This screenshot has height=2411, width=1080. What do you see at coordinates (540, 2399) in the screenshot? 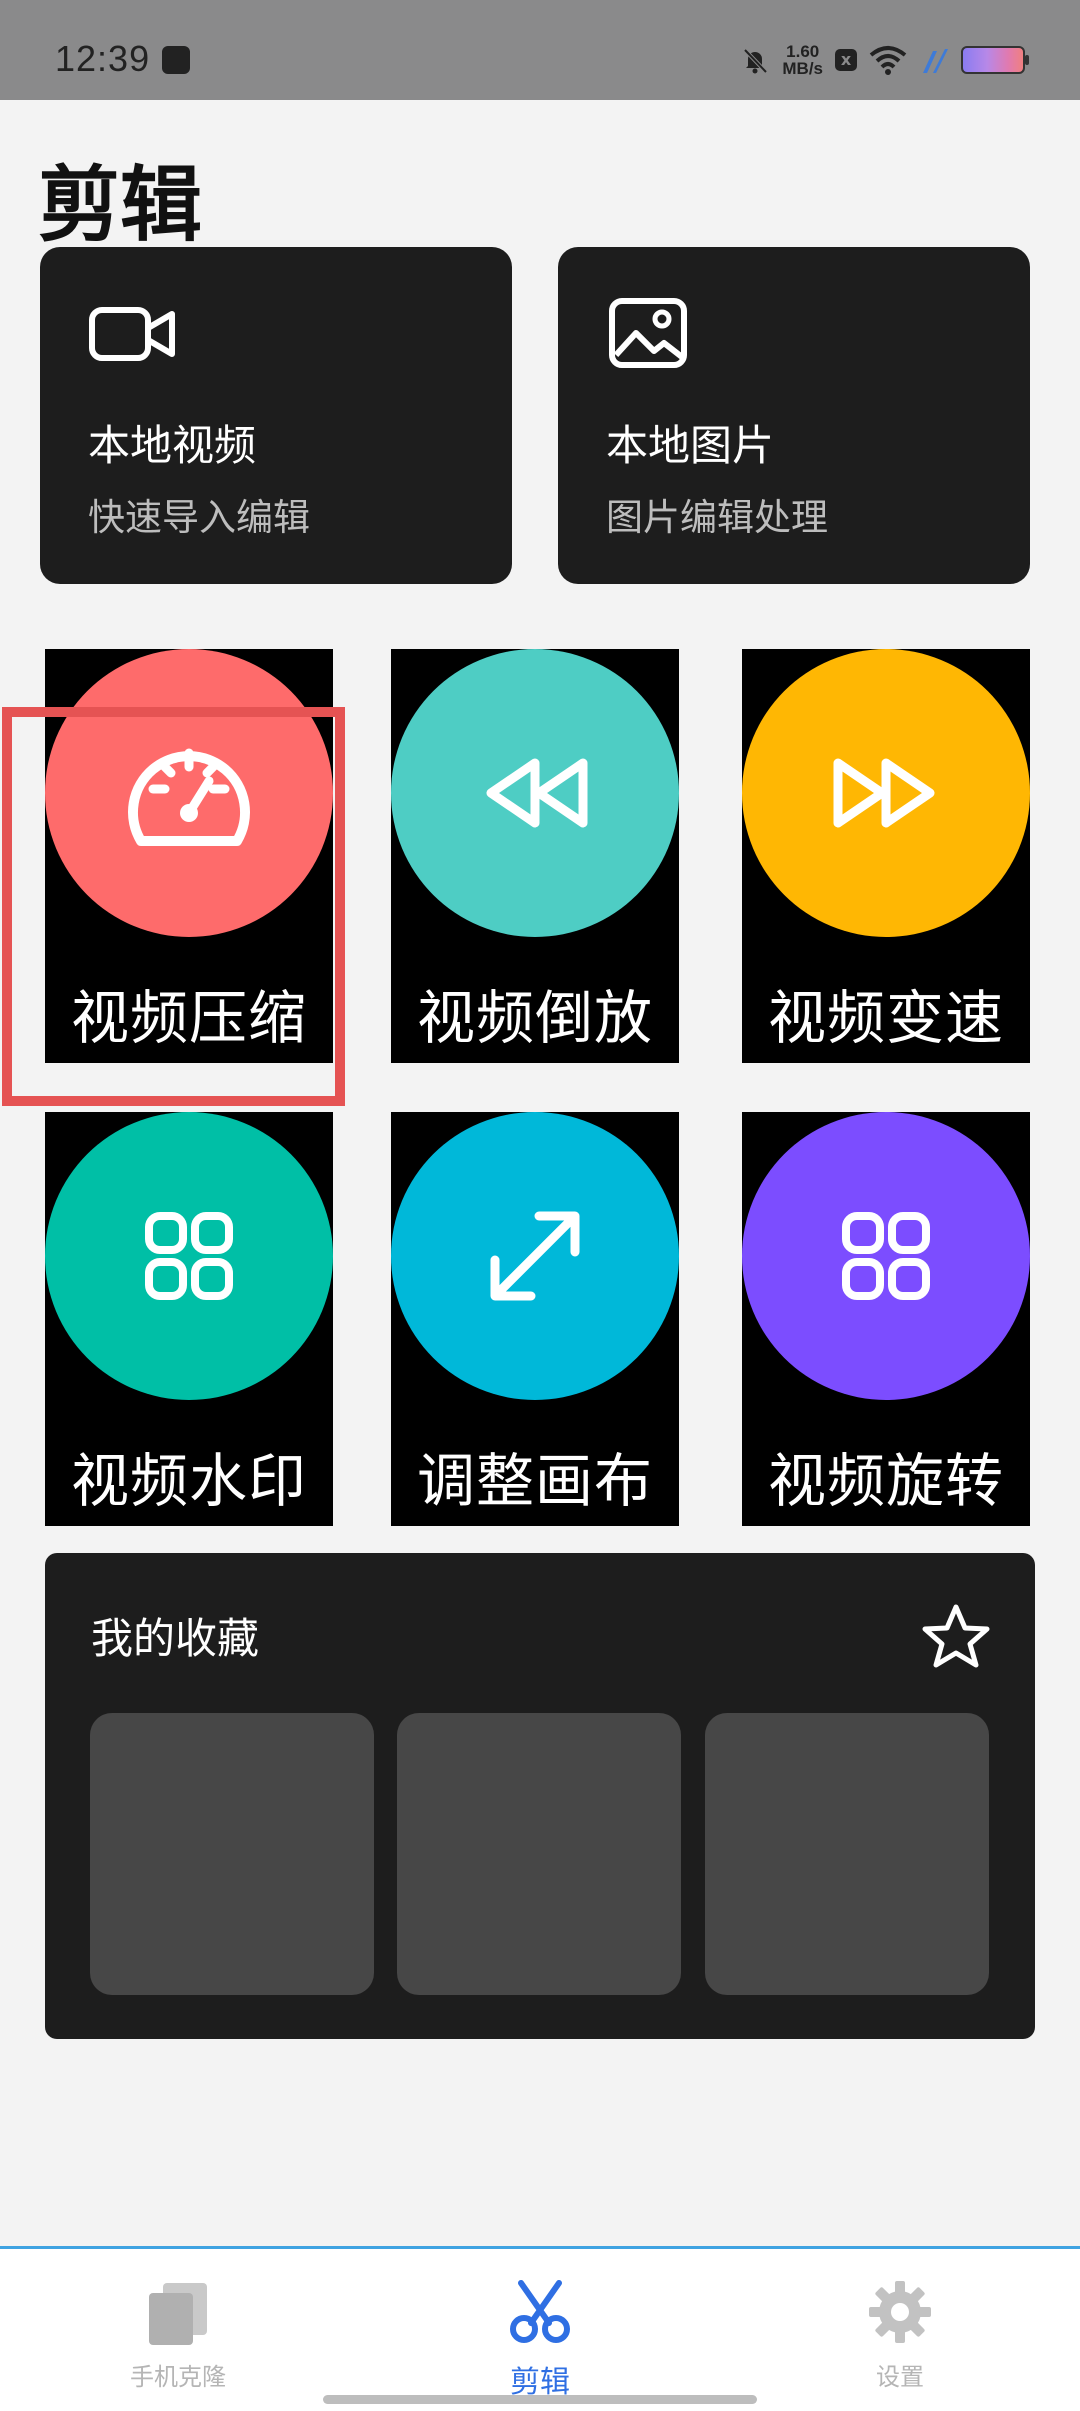
I see `home-indicator` at bounding box center [540, 2399].